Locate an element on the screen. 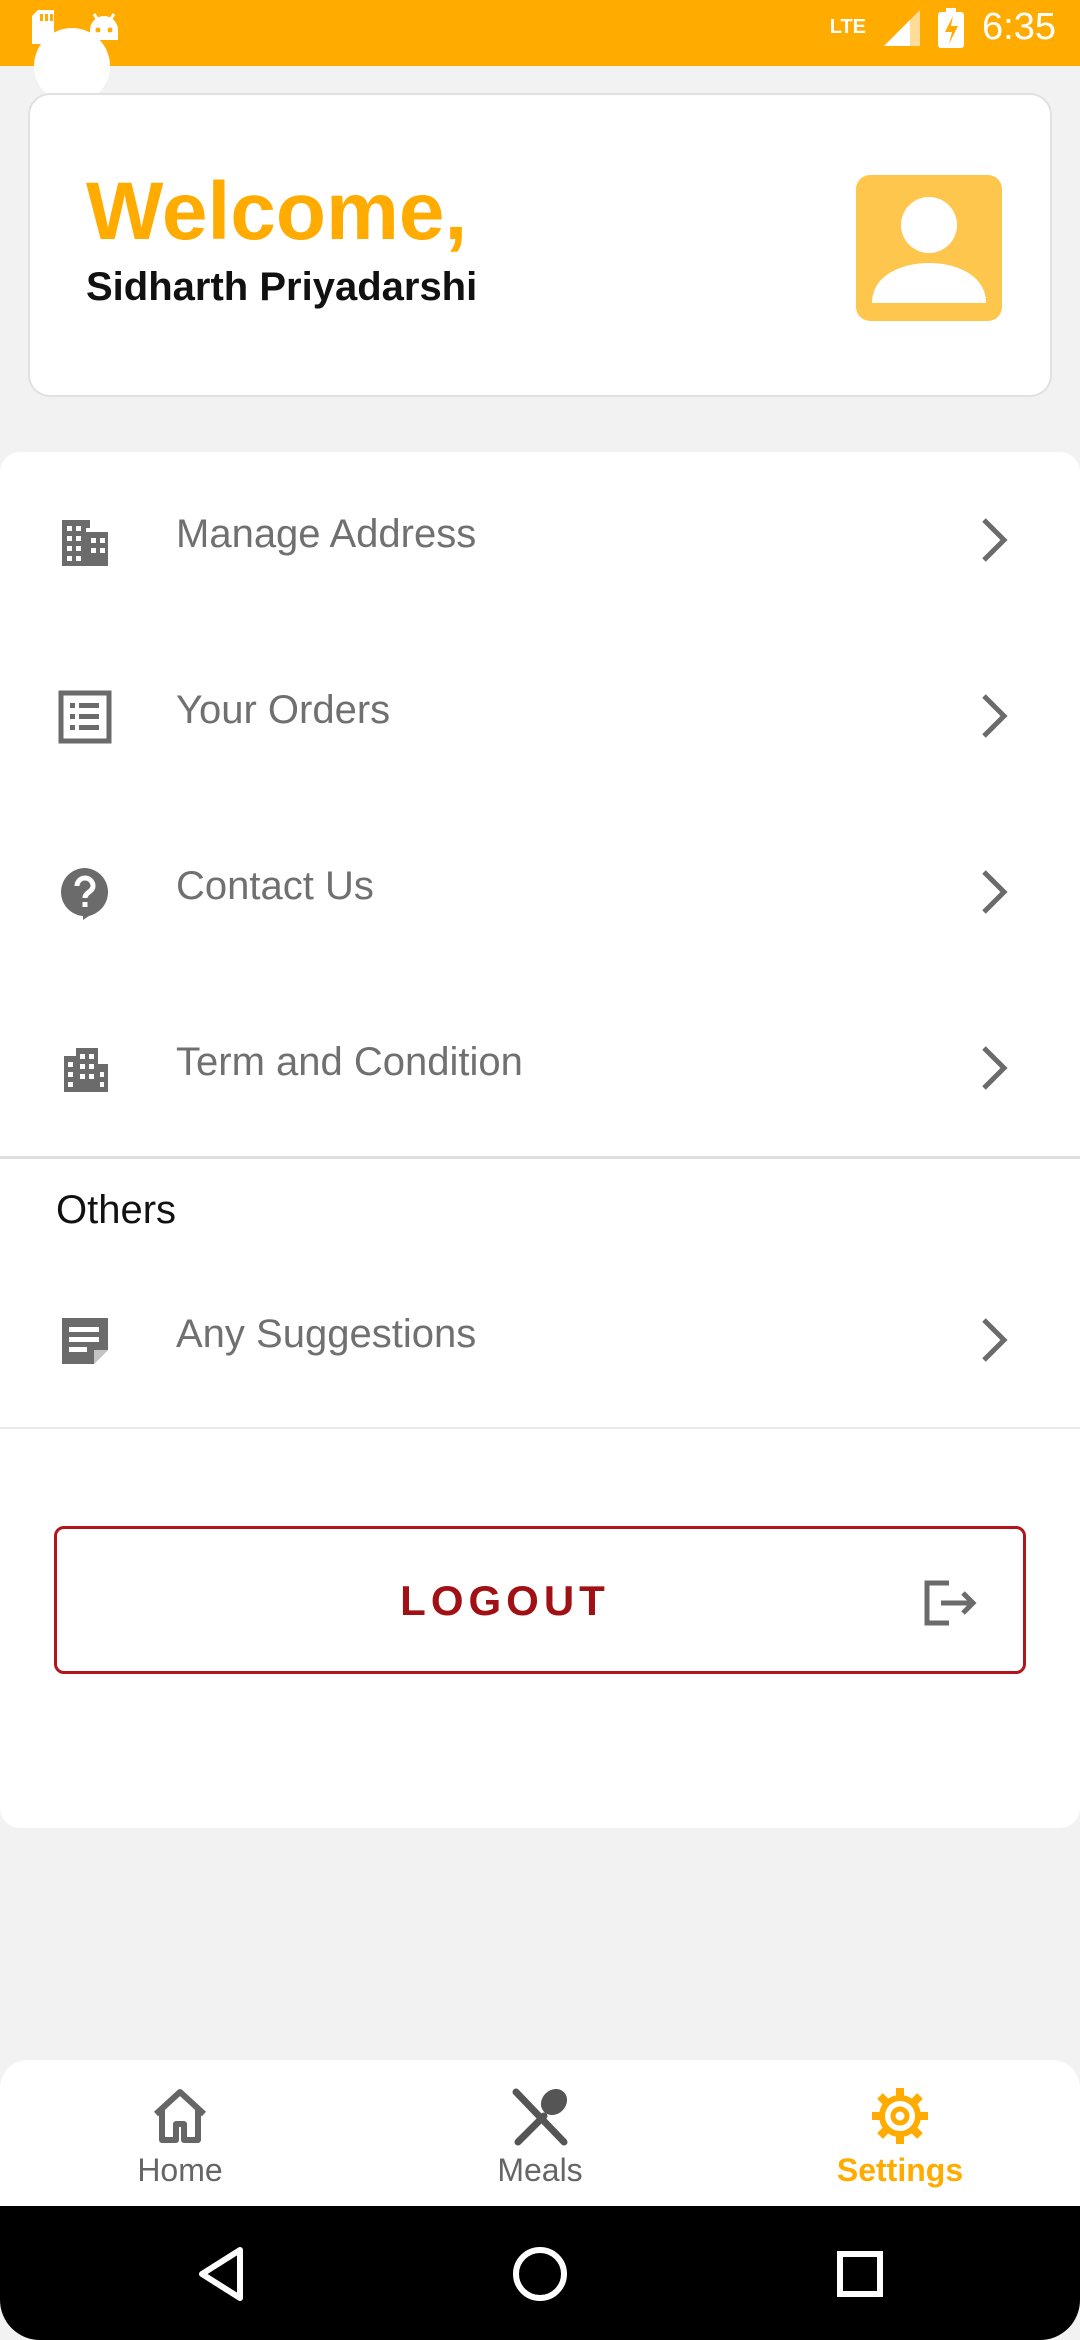 This screenshot has width=1080, height=2340. menu-item-manage-address: Manage Address is located at coordinates (540, 540).